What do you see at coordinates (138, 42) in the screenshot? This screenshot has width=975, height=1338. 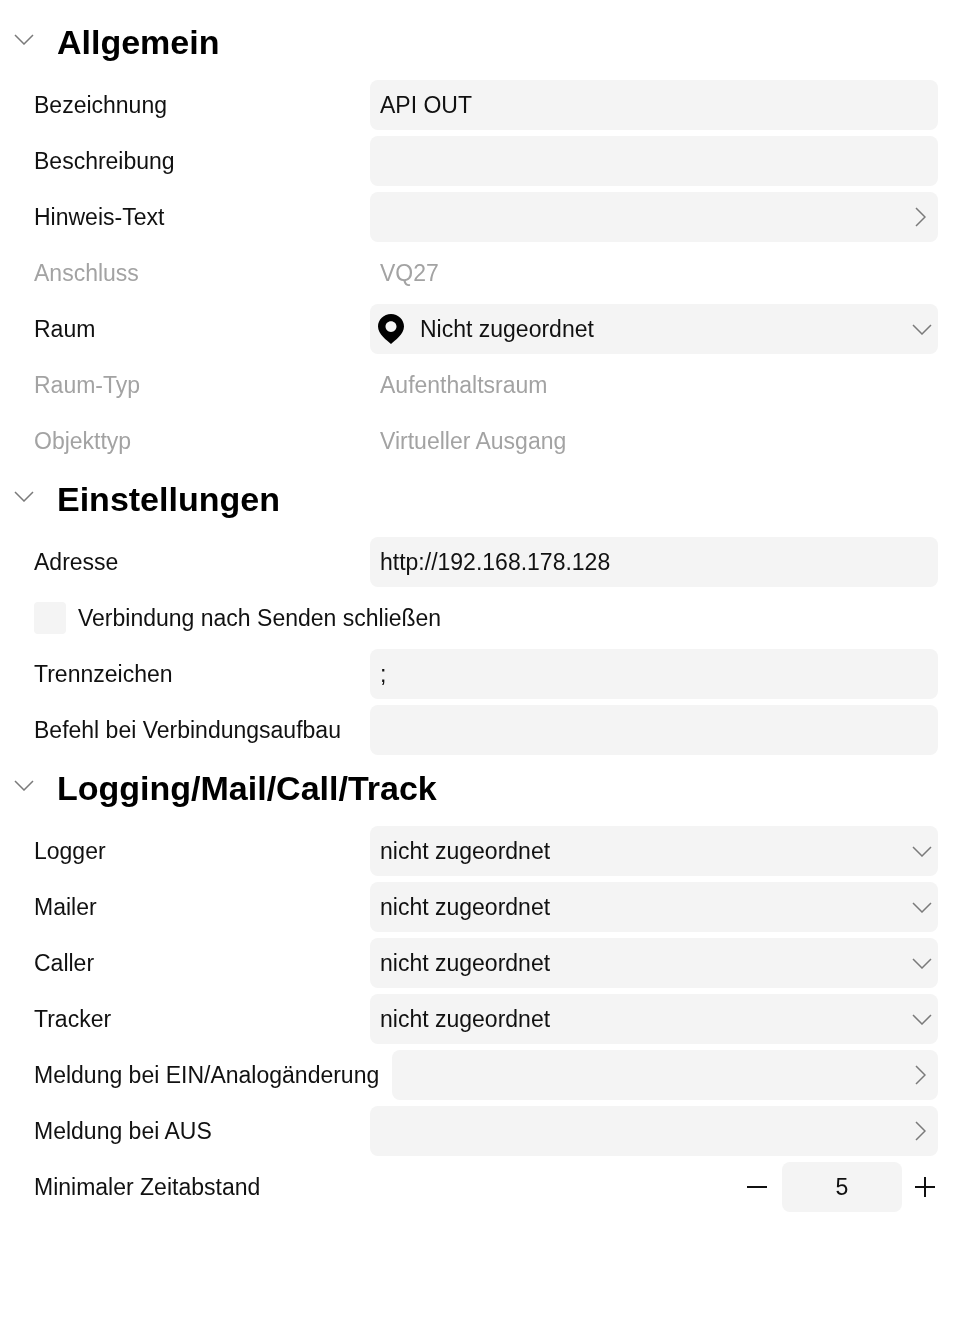 I see `section-title: Allgemein` at bounding box center [138, 42].